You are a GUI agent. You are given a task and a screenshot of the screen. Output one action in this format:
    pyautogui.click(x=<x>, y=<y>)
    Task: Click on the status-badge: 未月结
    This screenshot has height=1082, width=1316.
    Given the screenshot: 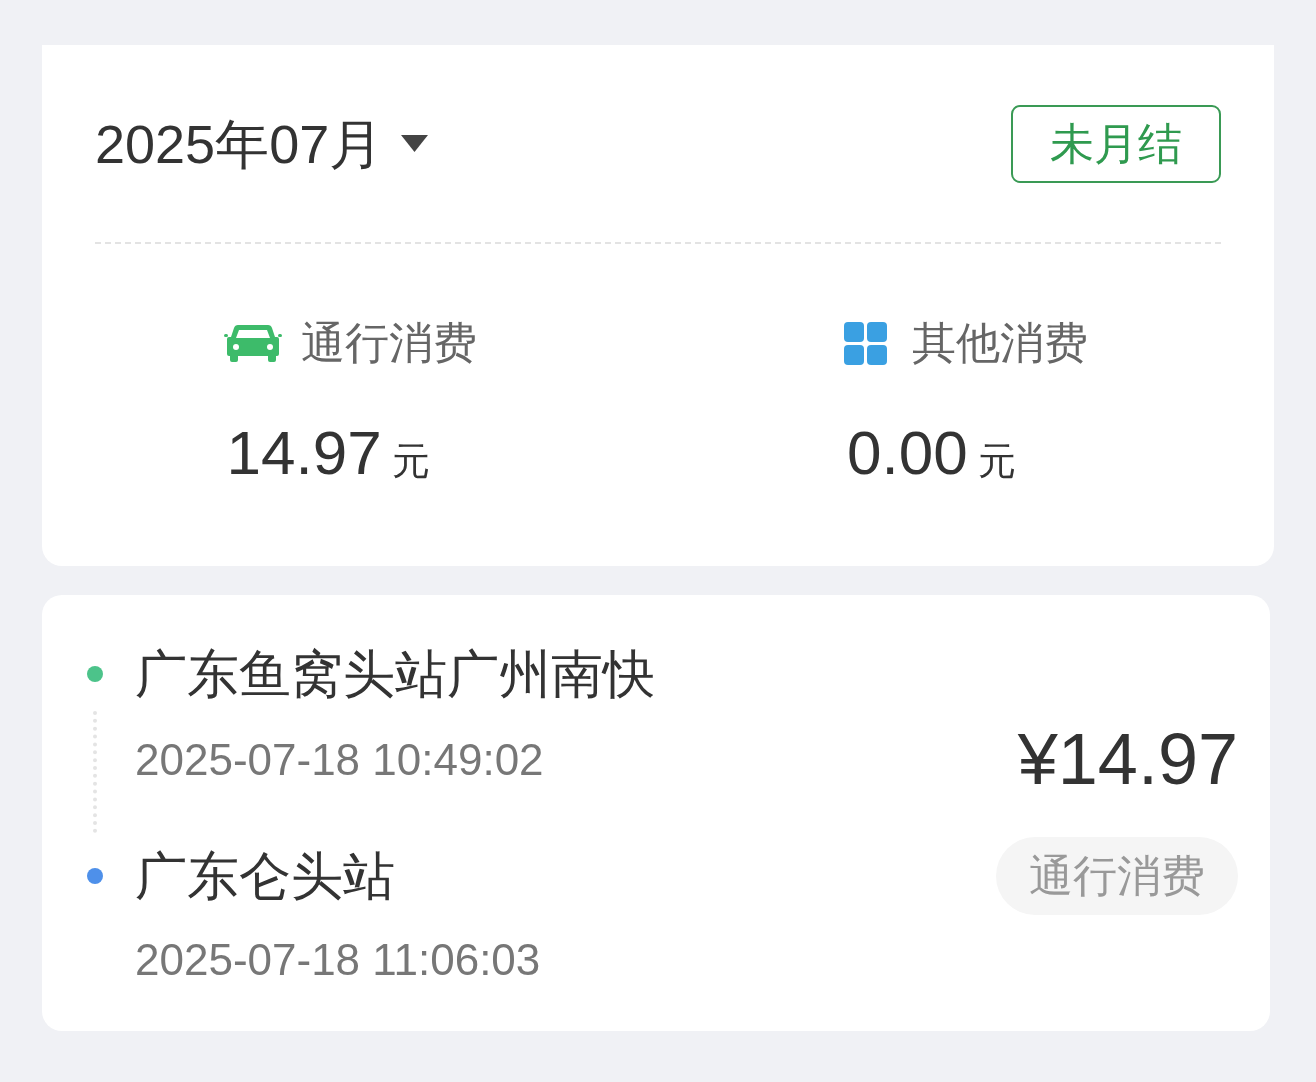 What is the action you would take?
    pyautogui.click(x=1116, y=143)
    